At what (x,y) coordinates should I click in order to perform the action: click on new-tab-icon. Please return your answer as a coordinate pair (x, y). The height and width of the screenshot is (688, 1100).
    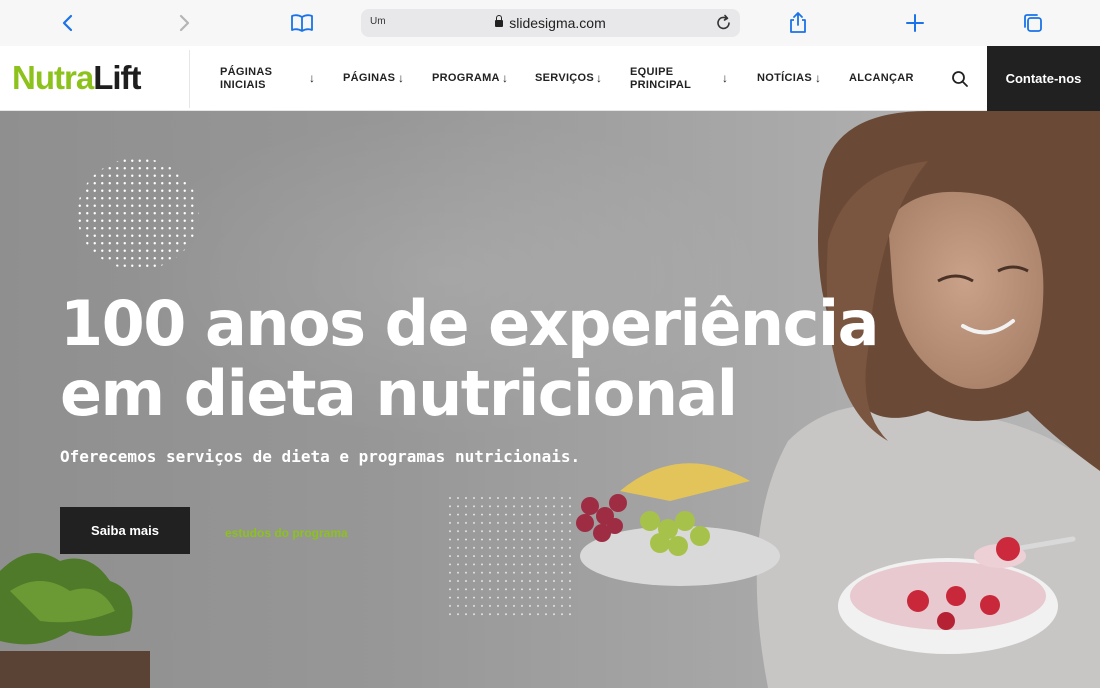
    Looking at the image, I should click on (915, 23).